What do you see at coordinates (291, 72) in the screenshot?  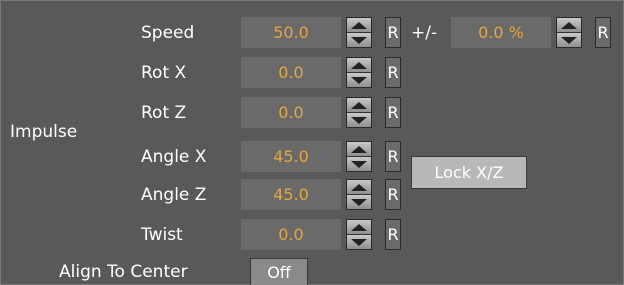 I see `rot-x-field: 0.0` at bounding box center [291, 72].